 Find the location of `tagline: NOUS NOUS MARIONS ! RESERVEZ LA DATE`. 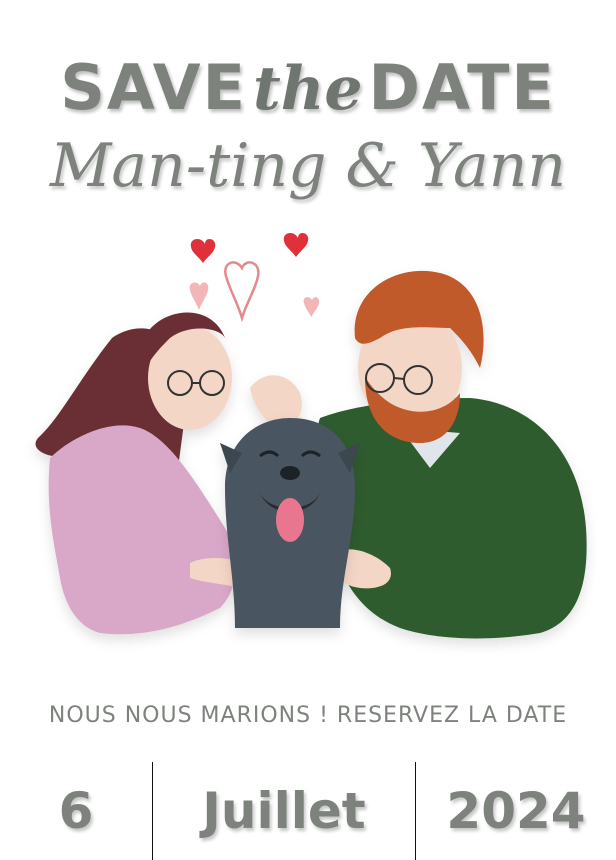

tagline: NOUS NOUS MARIONS ! RESERVEZ LA DATE is located at coordinates (308, 715).